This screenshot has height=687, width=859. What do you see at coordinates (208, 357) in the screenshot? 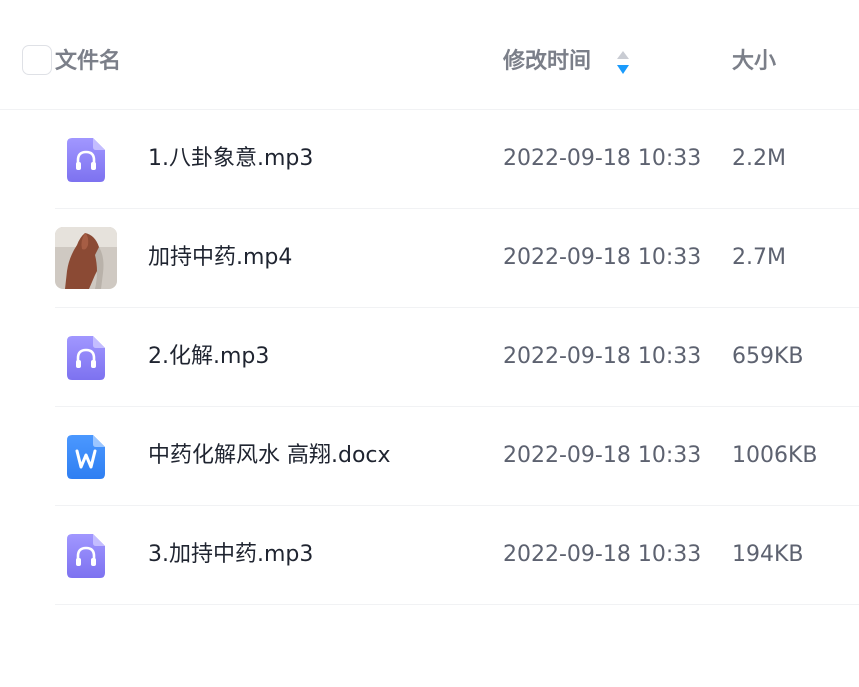
I see `file-name: 2.化解.mp3` at bounding box center [208, 357].